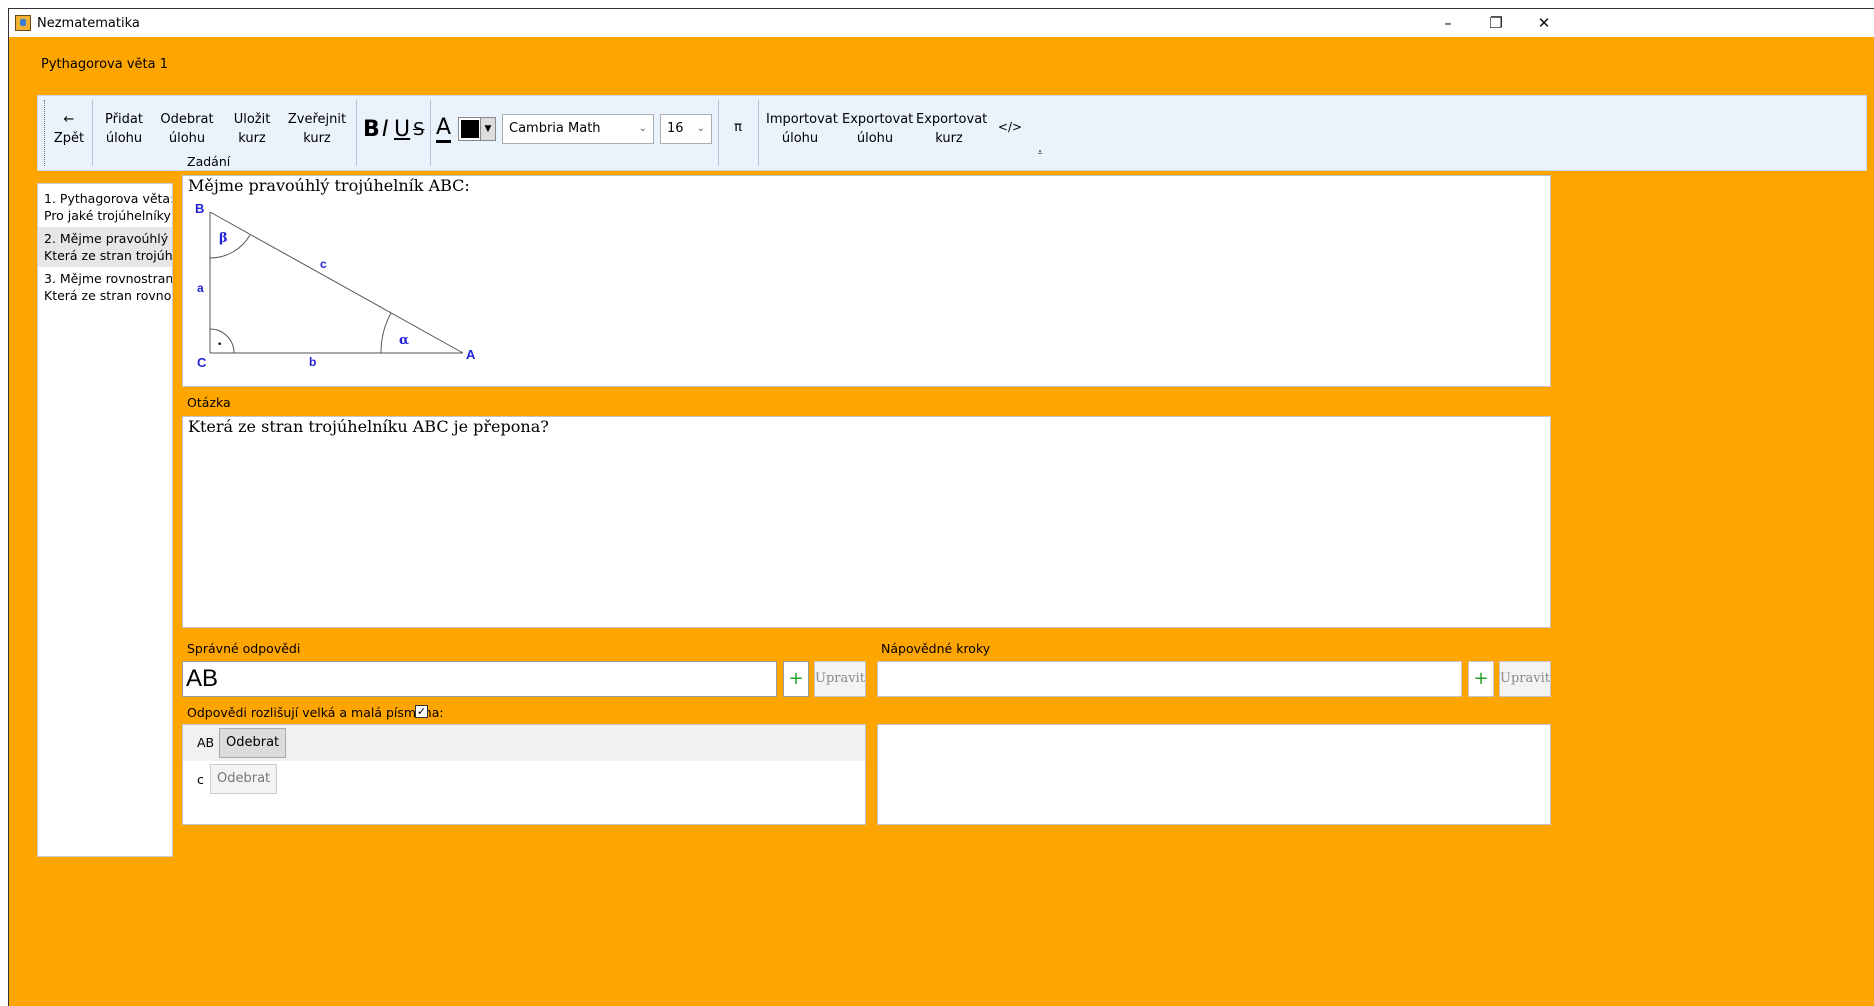 The image size is (1874, 1006). What do you see at coordinates (124, 129) in the screenshot?
I see `add-task-button: Přidat úlohu` at bounding box center [124, 129].